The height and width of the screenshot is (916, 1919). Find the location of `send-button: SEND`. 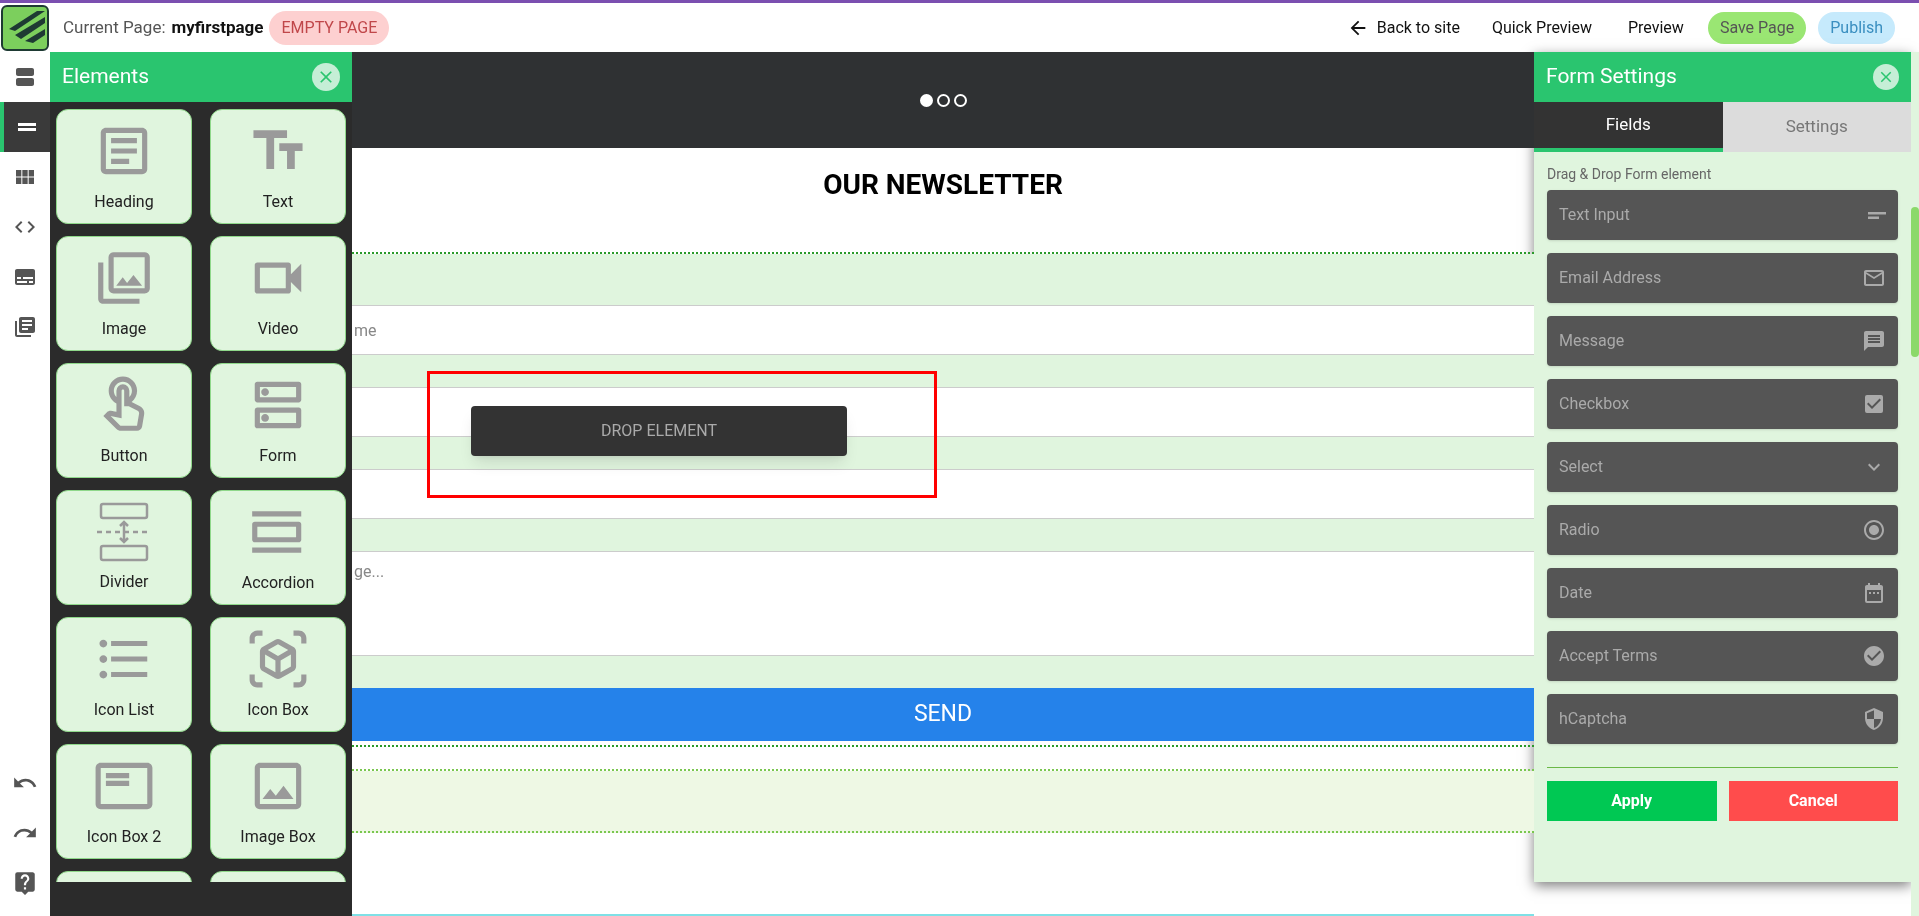

send-button: SEND is located at coordinates (943, 714).